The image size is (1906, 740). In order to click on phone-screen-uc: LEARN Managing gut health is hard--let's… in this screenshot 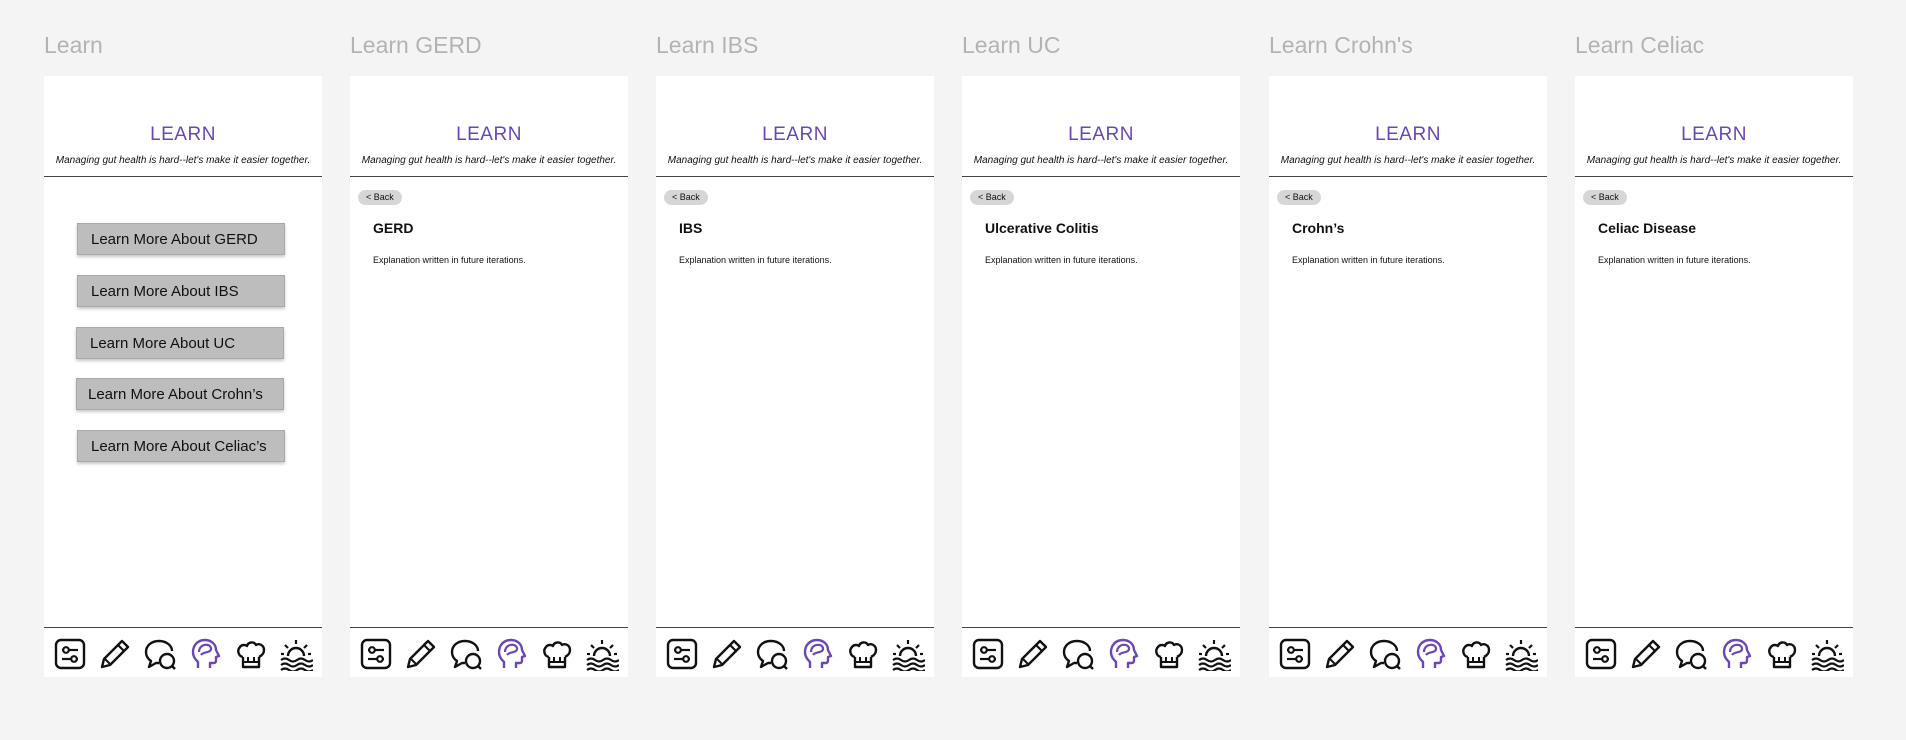, I will do `click(1101, 376)`.